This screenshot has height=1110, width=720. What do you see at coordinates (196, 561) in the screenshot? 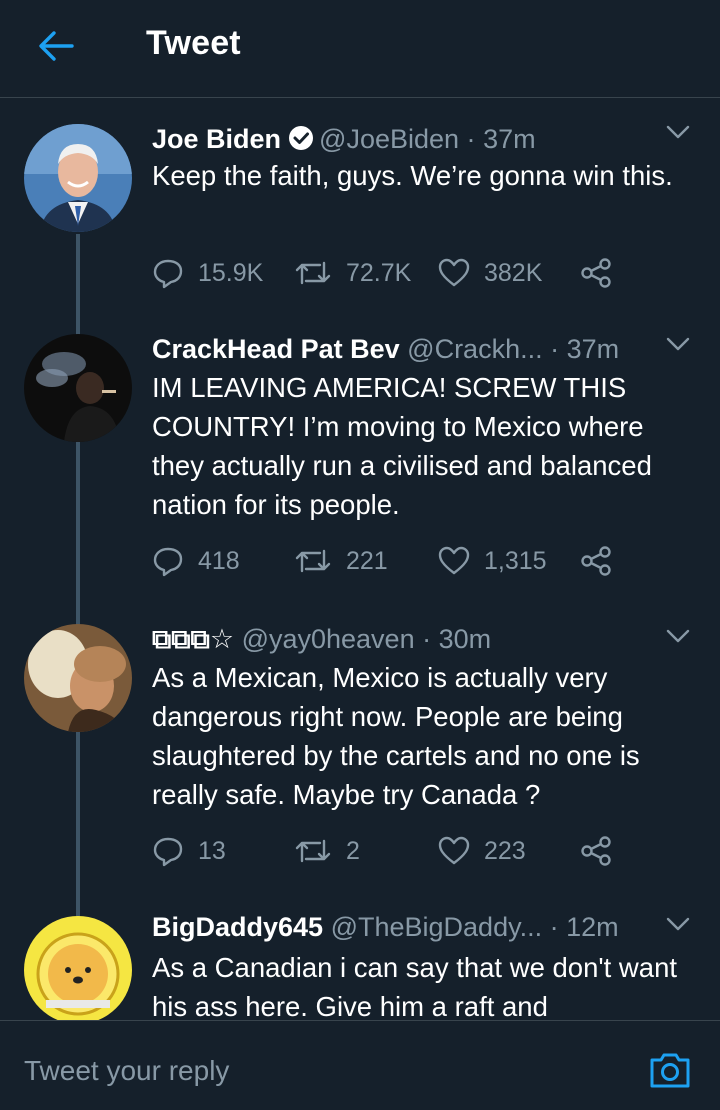
I see `reply-button: 418` at bounding box center [196, 561].